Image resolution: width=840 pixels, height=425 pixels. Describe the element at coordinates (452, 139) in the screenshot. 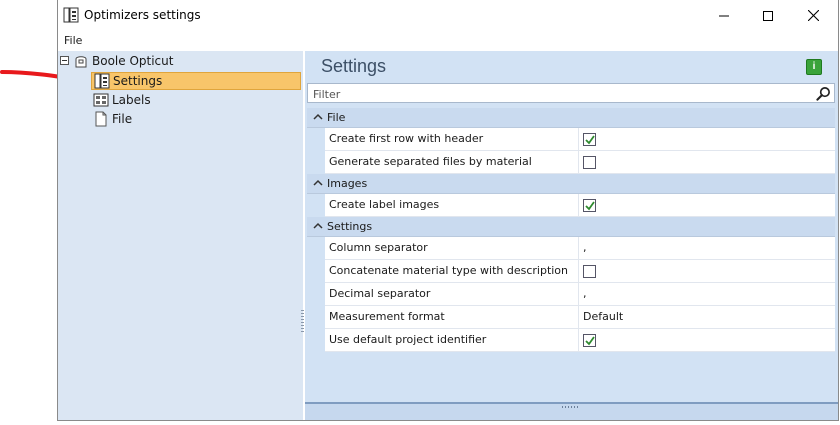

I see `property-name: Create first row with header` at that location.